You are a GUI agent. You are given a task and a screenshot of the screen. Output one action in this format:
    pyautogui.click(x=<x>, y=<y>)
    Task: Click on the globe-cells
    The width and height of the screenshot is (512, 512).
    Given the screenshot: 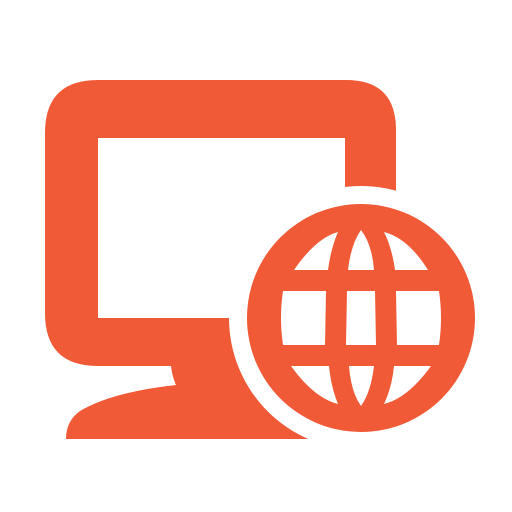 What is the action you would take?
    pyautogui.click(x=361, y=318)
    